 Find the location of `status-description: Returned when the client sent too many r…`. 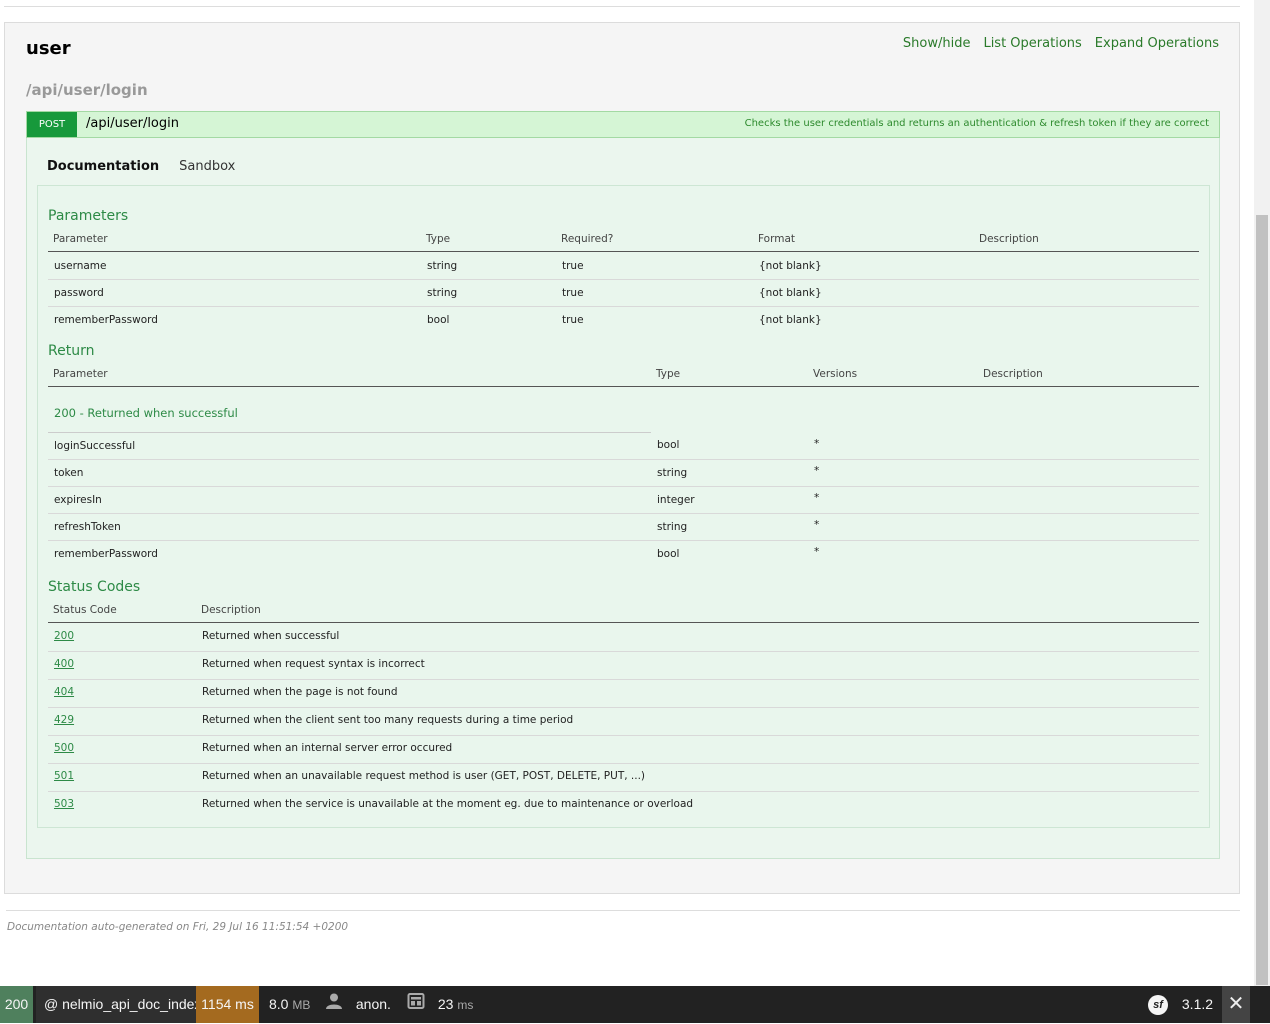

status-description: Returned when the client sent too many r… is located at coordinates (388, 720).